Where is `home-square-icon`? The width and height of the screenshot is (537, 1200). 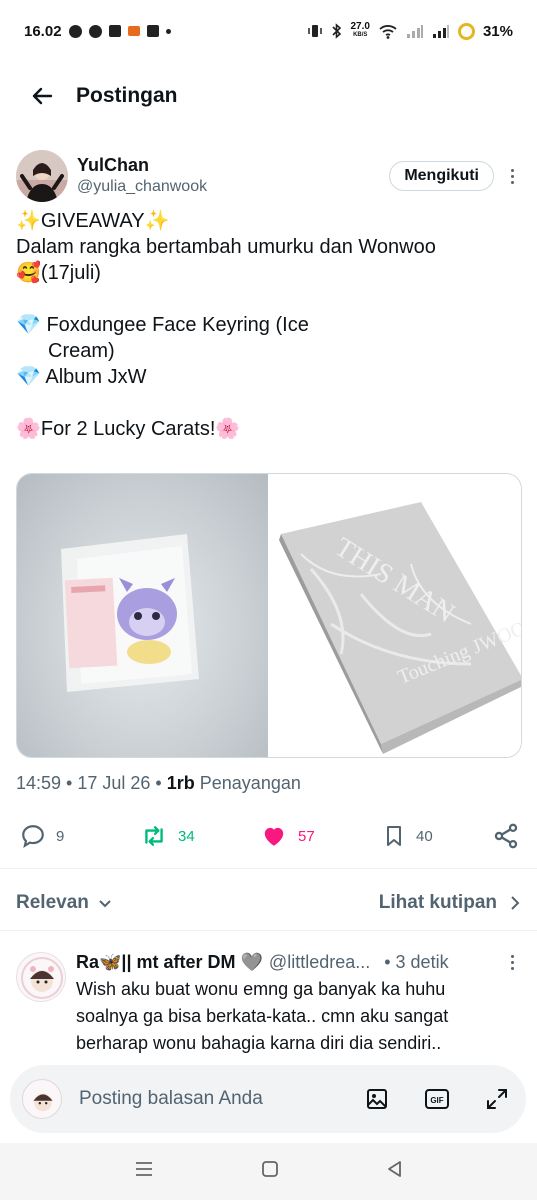
home-square-icon is located at coordinates (269, 1169).